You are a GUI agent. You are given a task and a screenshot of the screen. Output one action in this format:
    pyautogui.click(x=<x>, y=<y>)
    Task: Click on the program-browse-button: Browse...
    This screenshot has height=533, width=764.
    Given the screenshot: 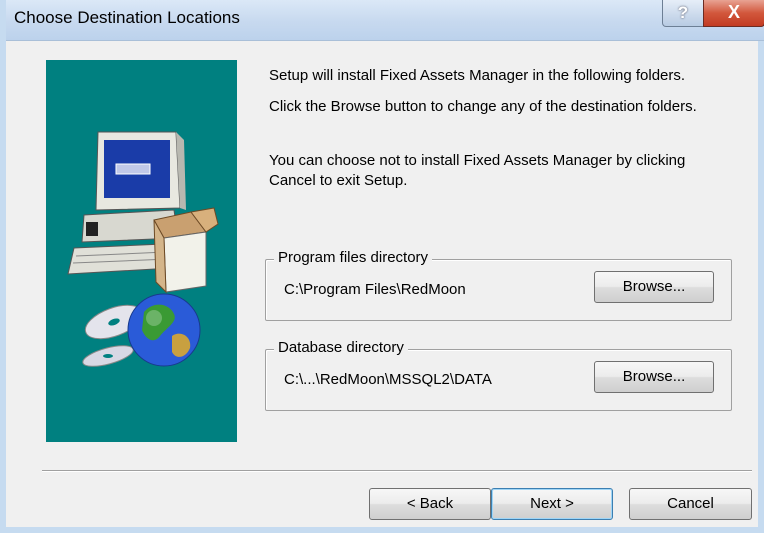 What is the action you would take?
    pyautogui.click(x=654, y=287)
    